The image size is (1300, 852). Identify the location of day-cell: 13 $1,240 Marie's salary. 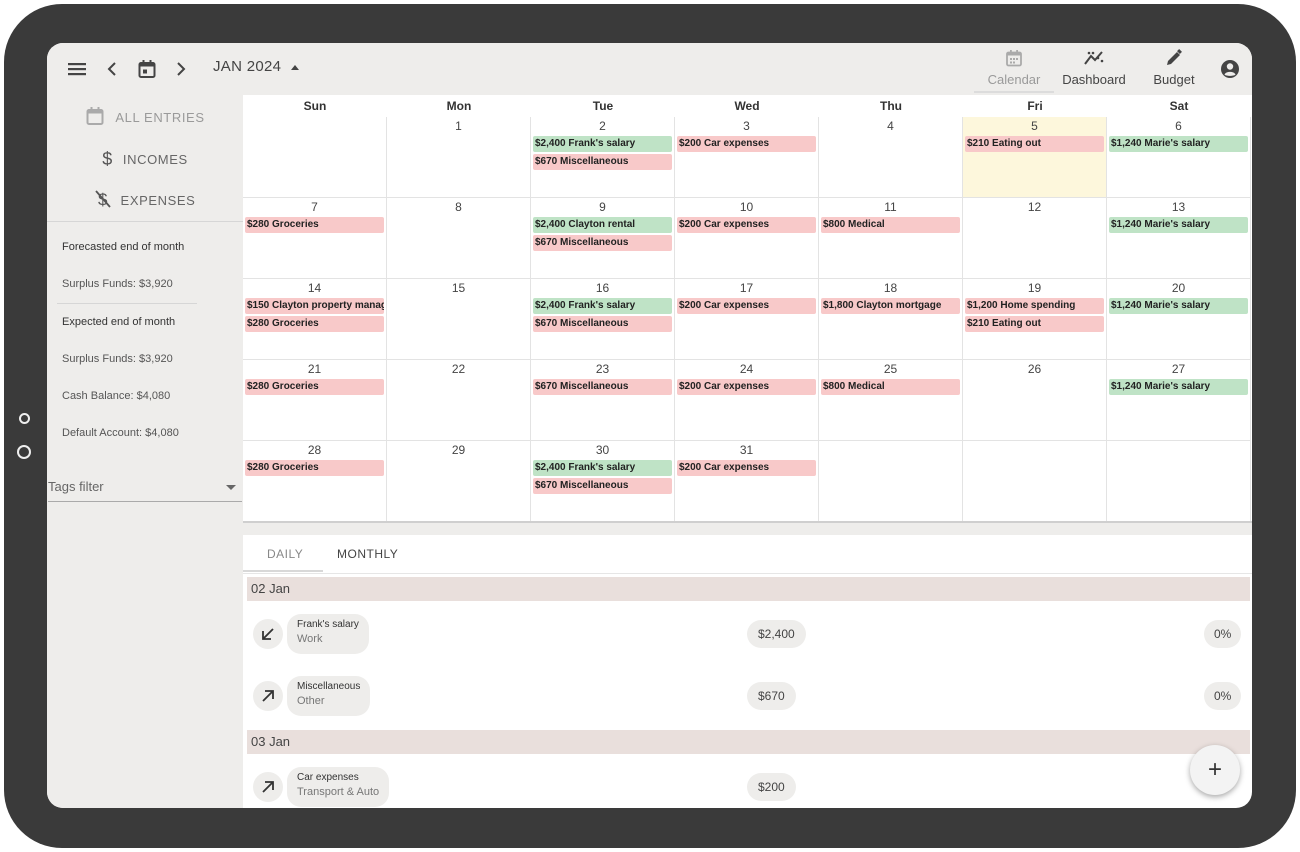
(1179, 238).